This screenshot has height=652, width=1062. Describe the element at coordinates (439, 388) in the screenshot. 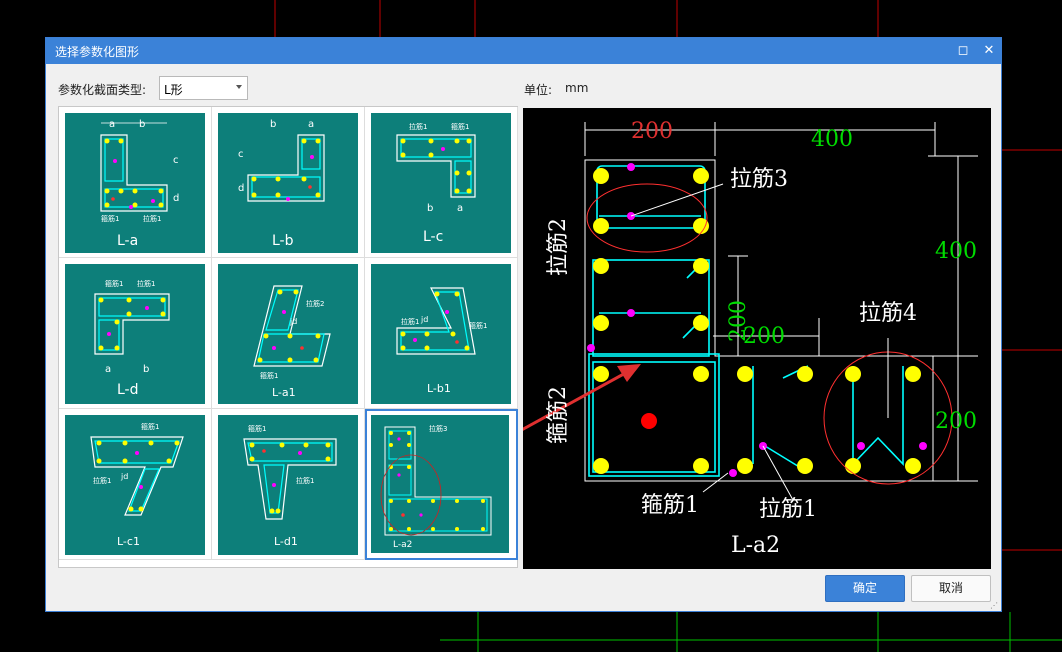

I see `thumb-label: L-b1` at that location.